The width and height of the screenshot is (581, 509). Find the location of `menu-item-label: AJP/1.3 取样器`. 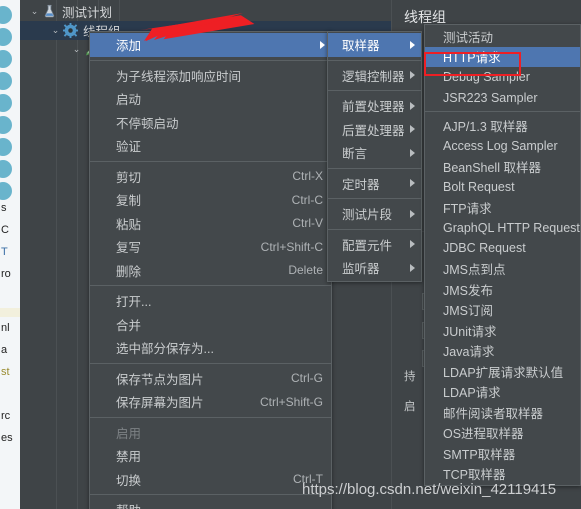

menu-item-label: AJP/1.3 取样器 is located at coordinates (485, 126).